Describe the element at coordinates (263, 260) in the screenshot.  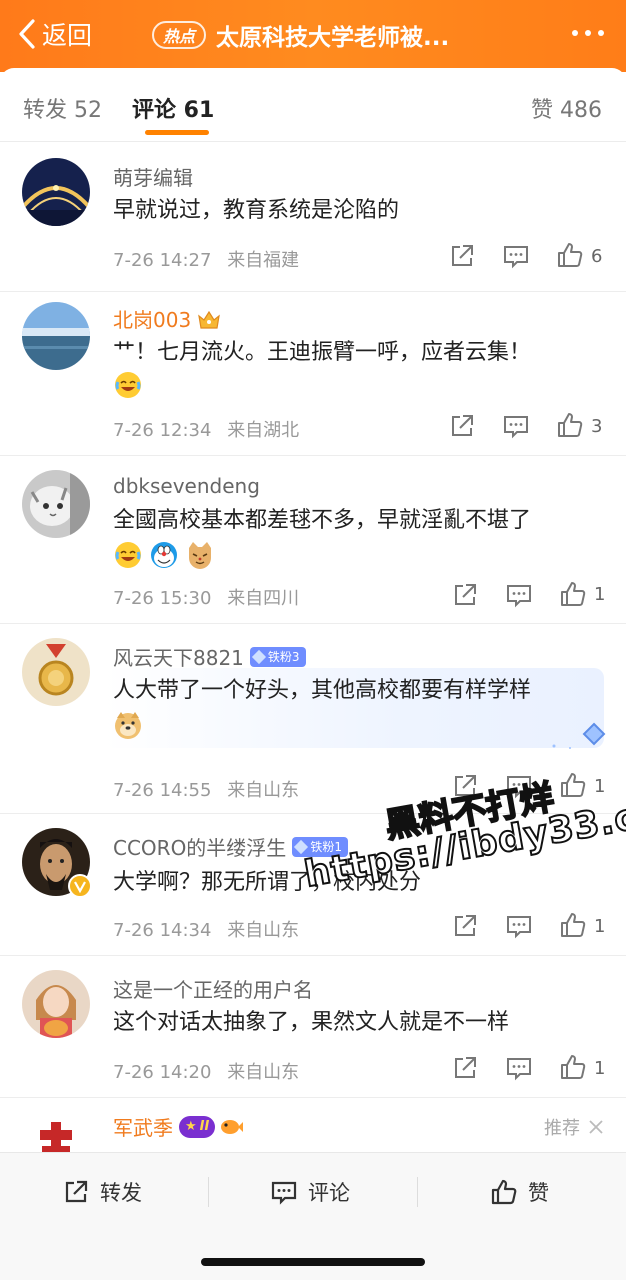
I see `comment-location: 来自福建` at that location.